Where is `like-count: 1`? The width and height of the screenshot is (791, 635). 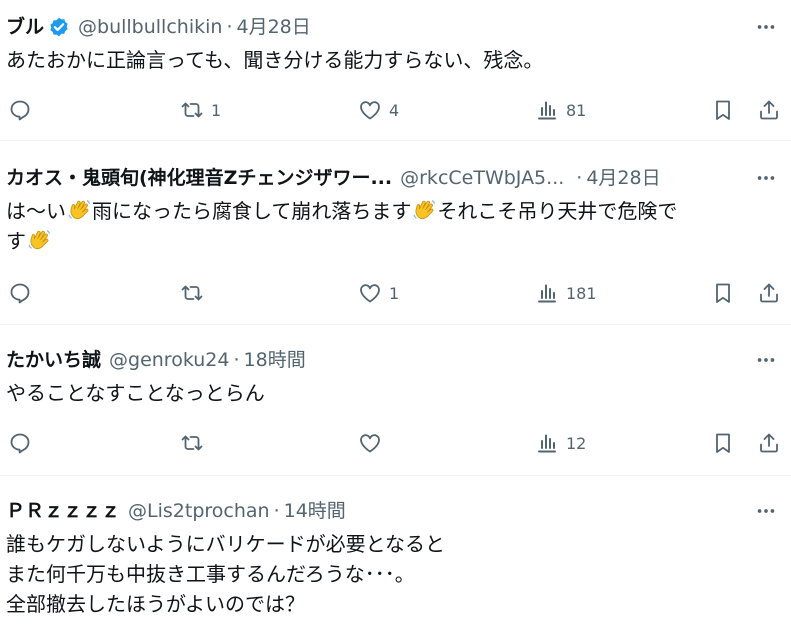
like-count: 1 is located at coordinates (394, 293).